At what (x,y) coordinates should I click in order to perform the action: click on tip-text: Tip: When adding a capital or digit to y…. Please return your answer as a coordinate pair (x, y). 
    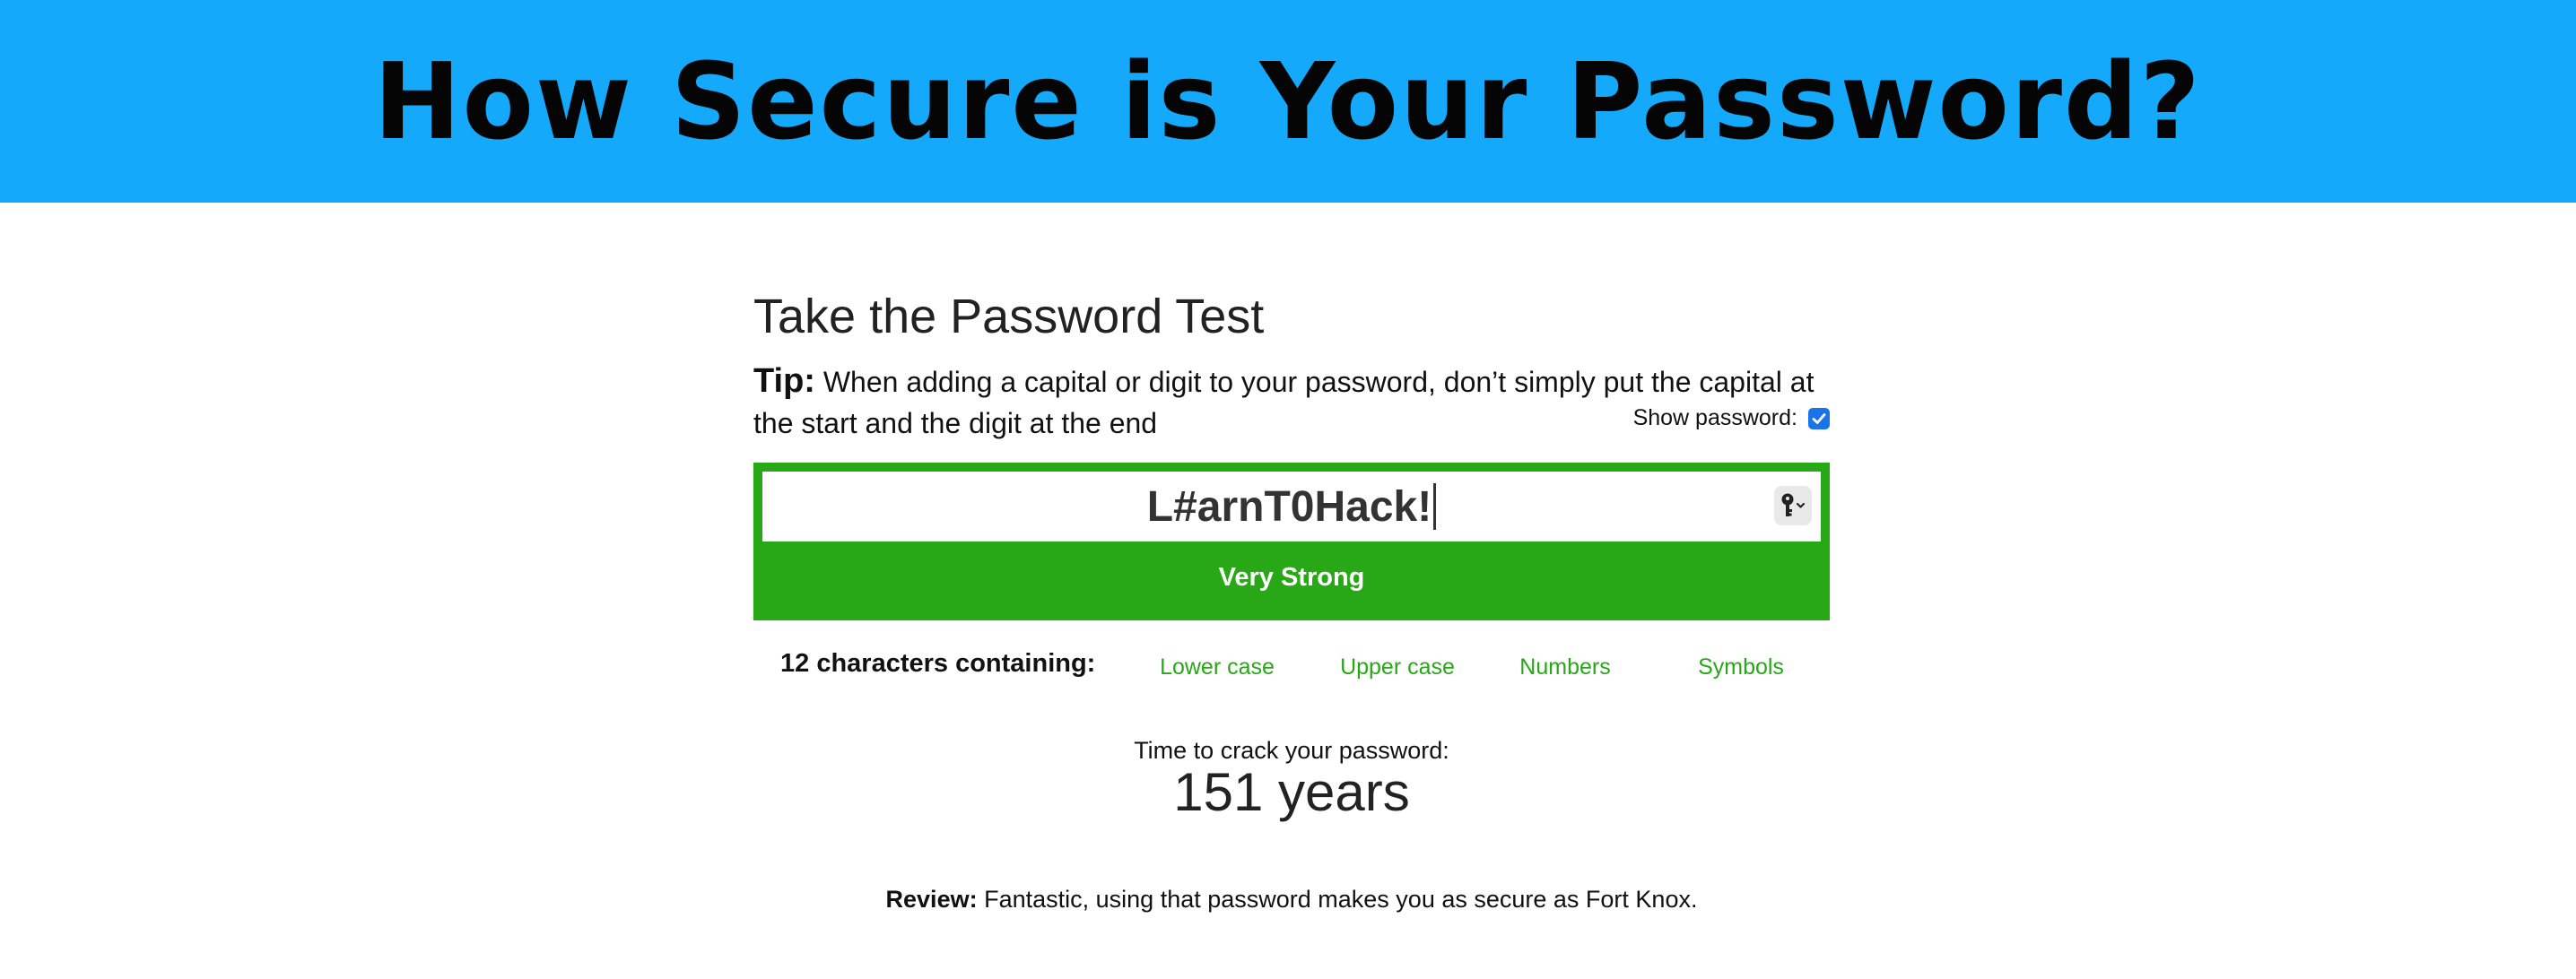
    Looking at the image, I should click on (1291, 402).